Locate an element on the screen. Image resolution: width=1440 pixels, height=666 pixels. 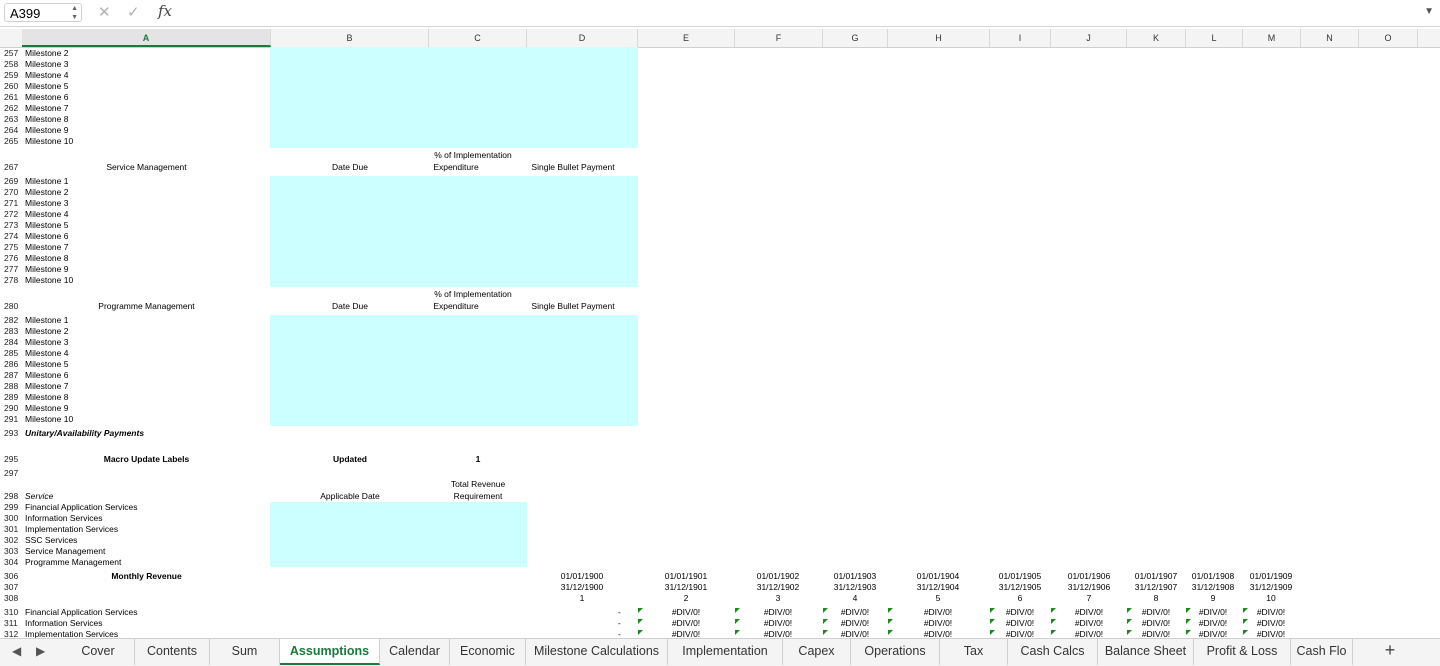
column-header-n: N is located at coordinates (1330, 38).